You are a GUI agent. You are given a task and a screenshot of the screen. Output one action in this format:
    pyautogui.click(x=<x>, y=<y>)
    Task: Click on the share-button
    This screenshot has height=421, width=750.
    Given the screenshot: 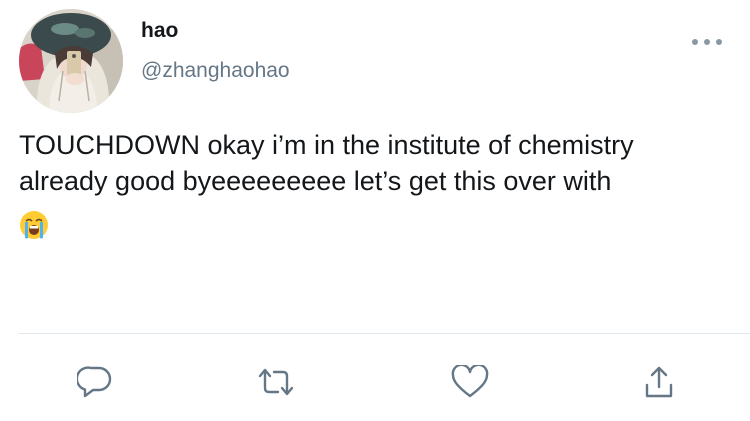 What is the action you would take?
    pyautogui.click(x=659, y=382)
    